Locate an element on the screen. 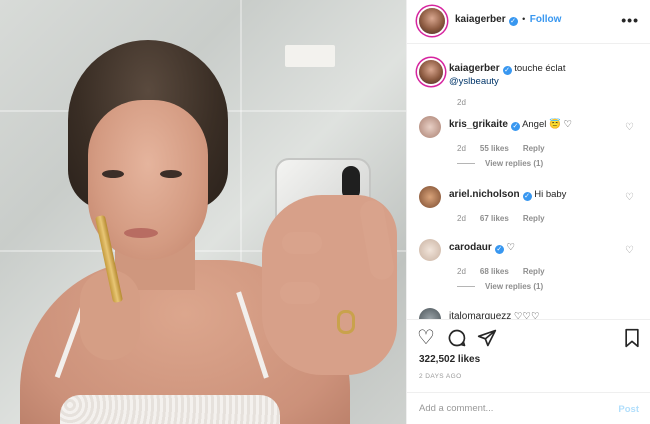 The height and width of the screenshot is (424, 650). comment-text: italomarquezz ♡♡♡ is located at coordinates (494, 314).